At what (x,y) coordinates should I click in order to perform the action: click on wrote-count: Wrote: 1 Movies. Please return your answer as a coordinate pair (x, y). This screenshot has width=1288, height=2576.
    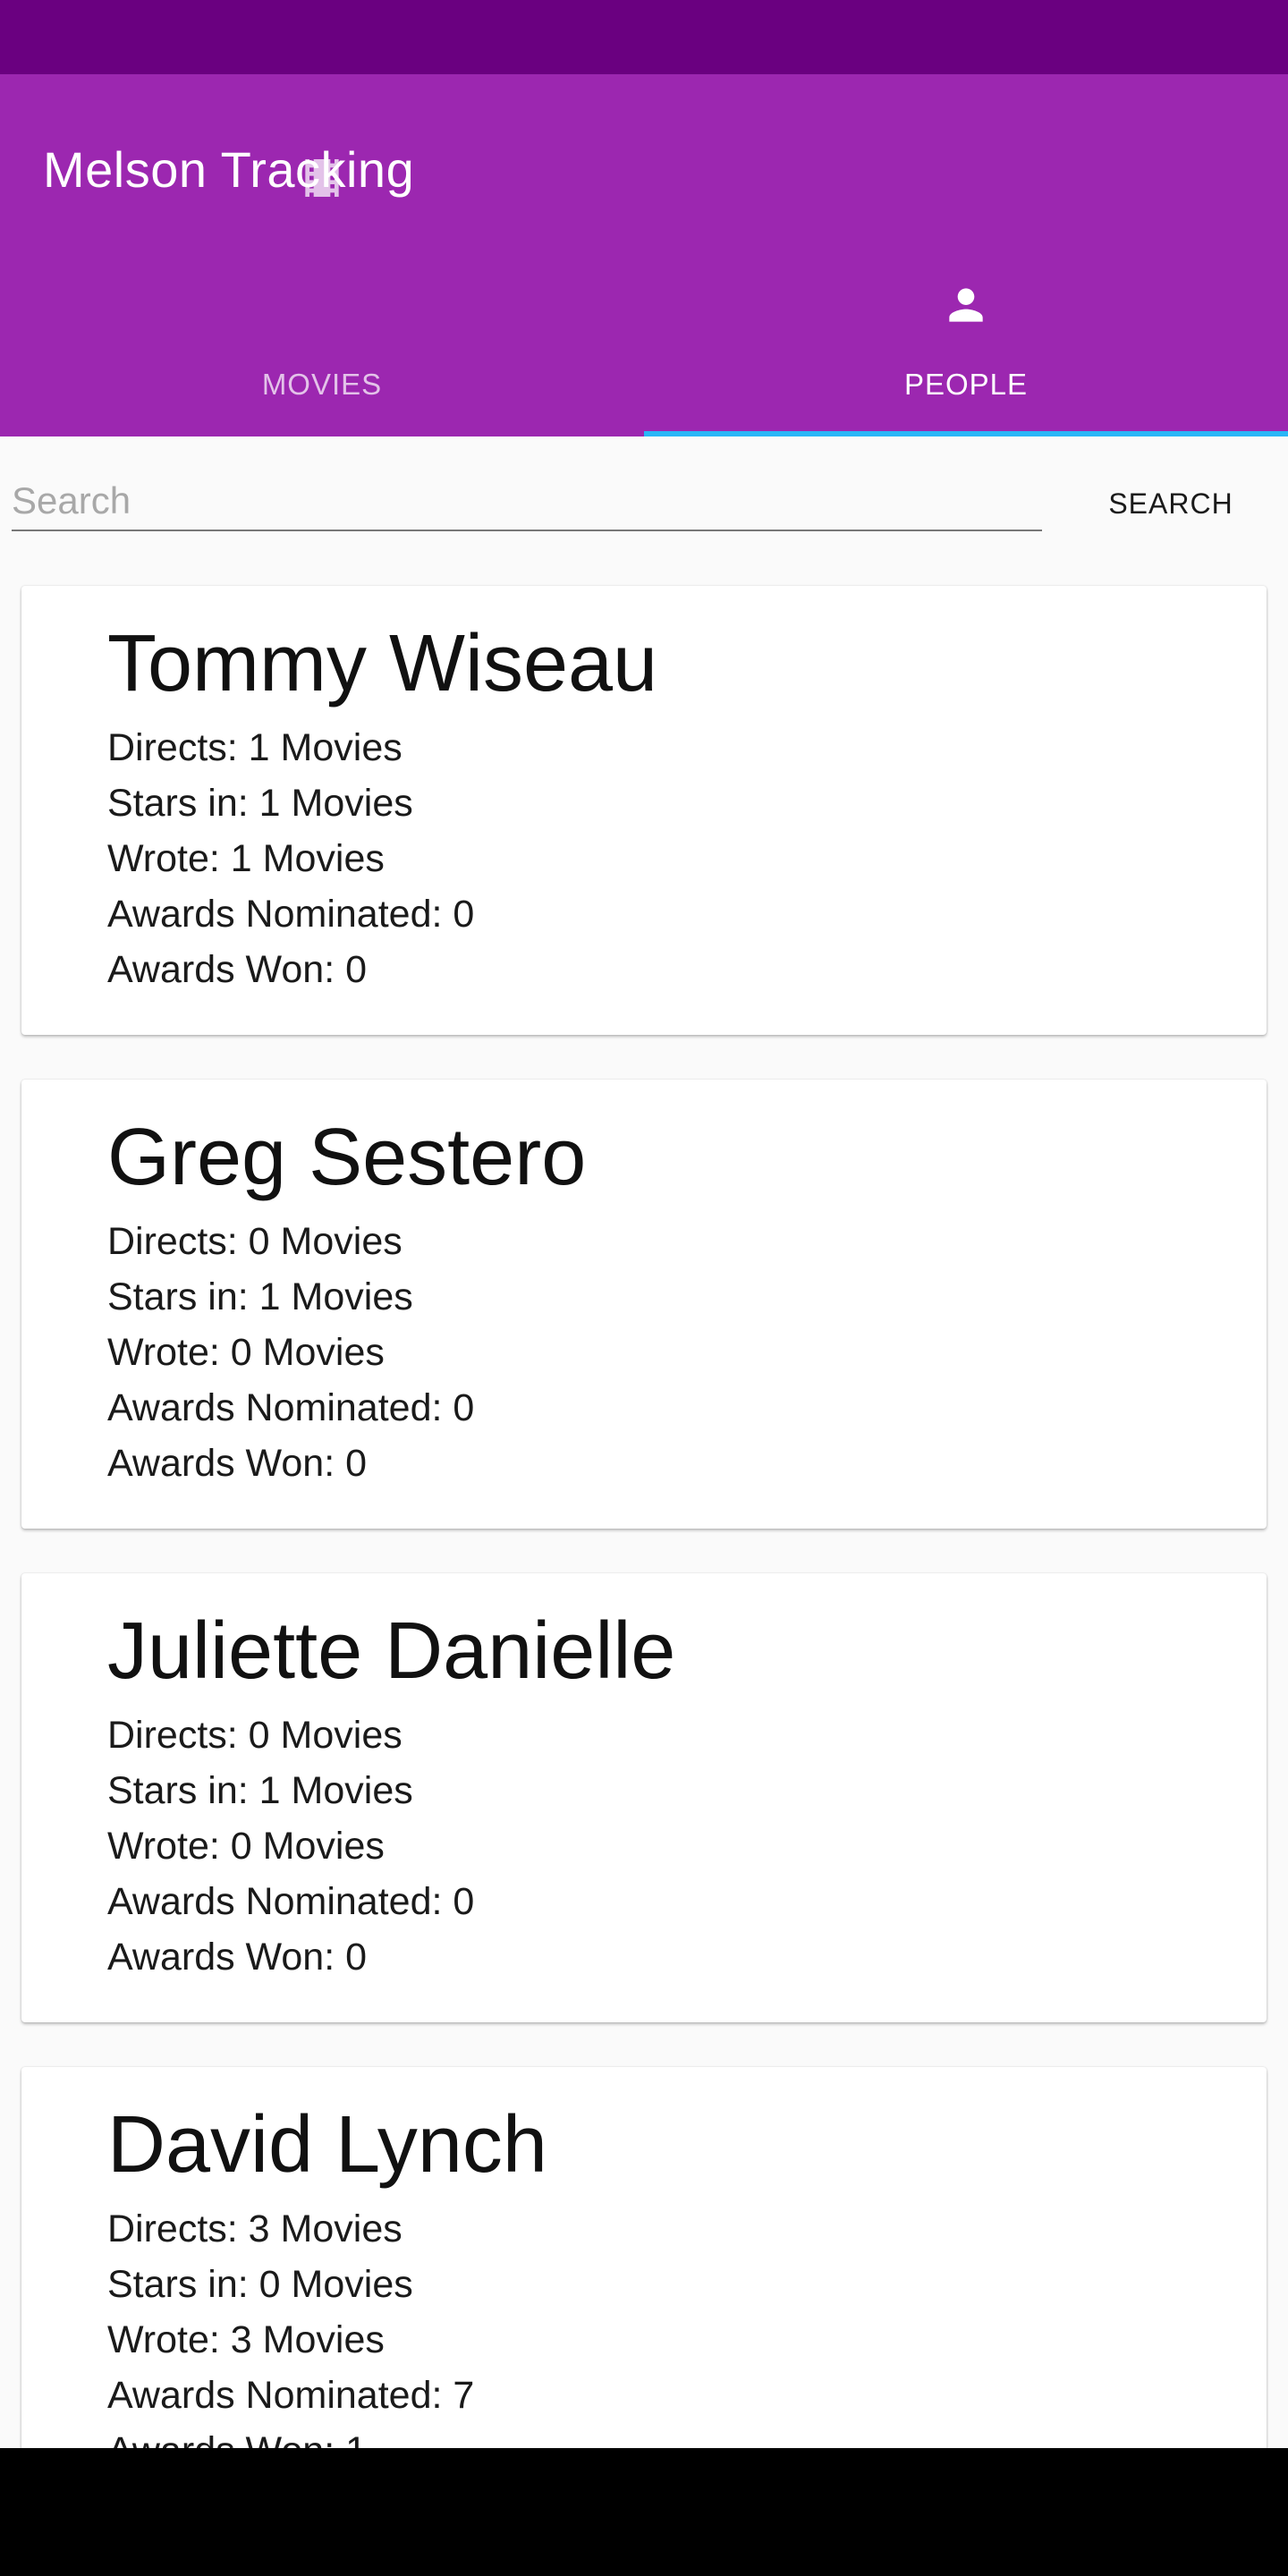
    Looking at the image, I should click on (246, 858).